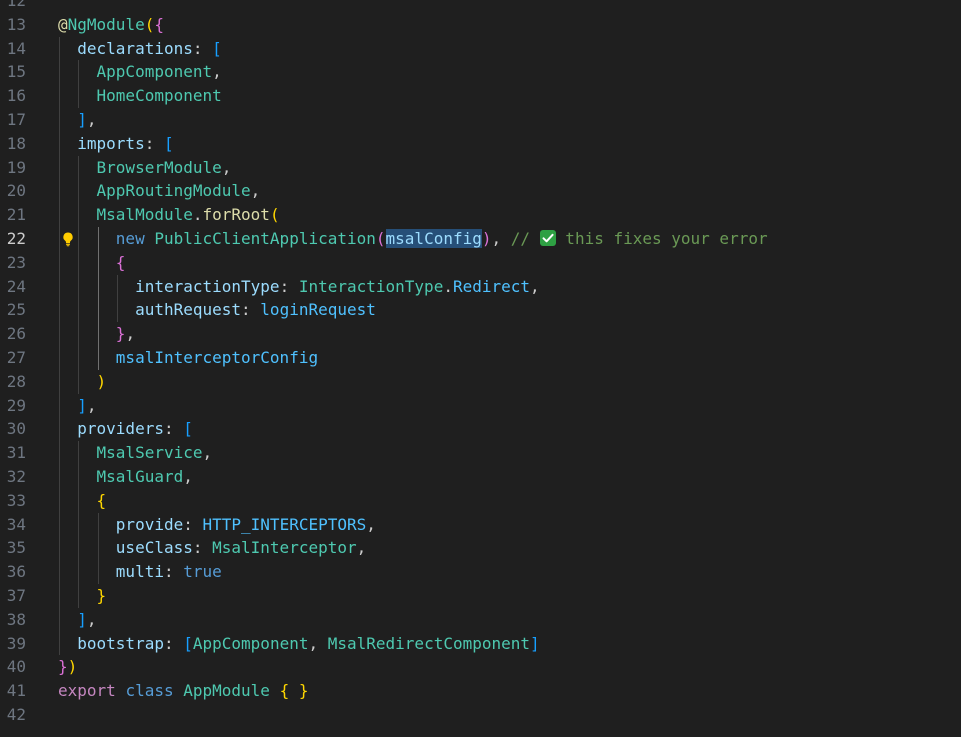  Describe the element at coordinates (111, 143) in the screenshot. I see `code-token: imports` at that location.